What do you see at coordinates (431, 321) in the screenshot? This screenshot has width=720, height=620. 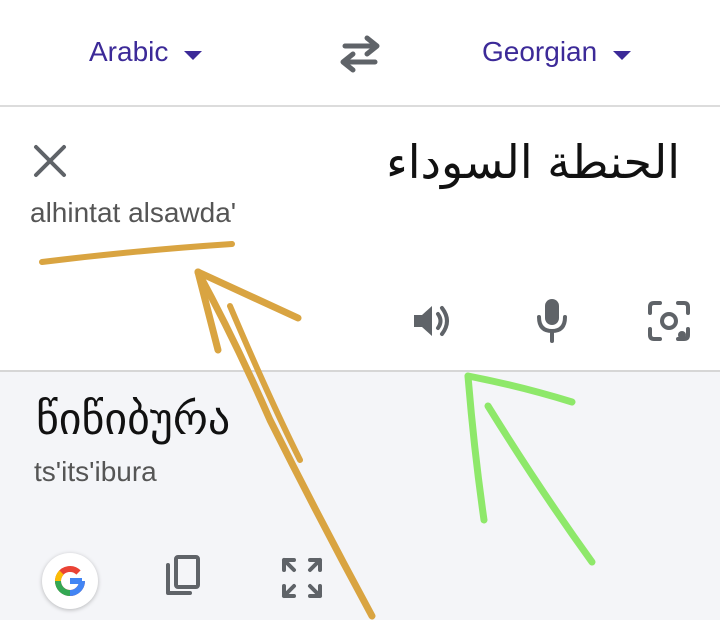 I see `speaker-icon` at bounding box center [431, 321].